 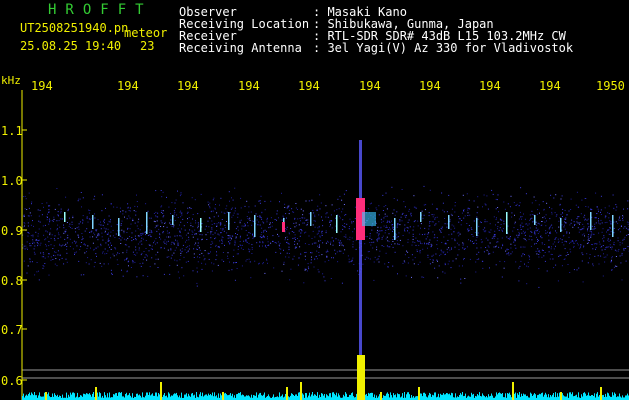 What do you see at coordinates (74, 28) in the screenshot?
I see `filename: UT2508251940.pn` at bounding box center [74, 28].